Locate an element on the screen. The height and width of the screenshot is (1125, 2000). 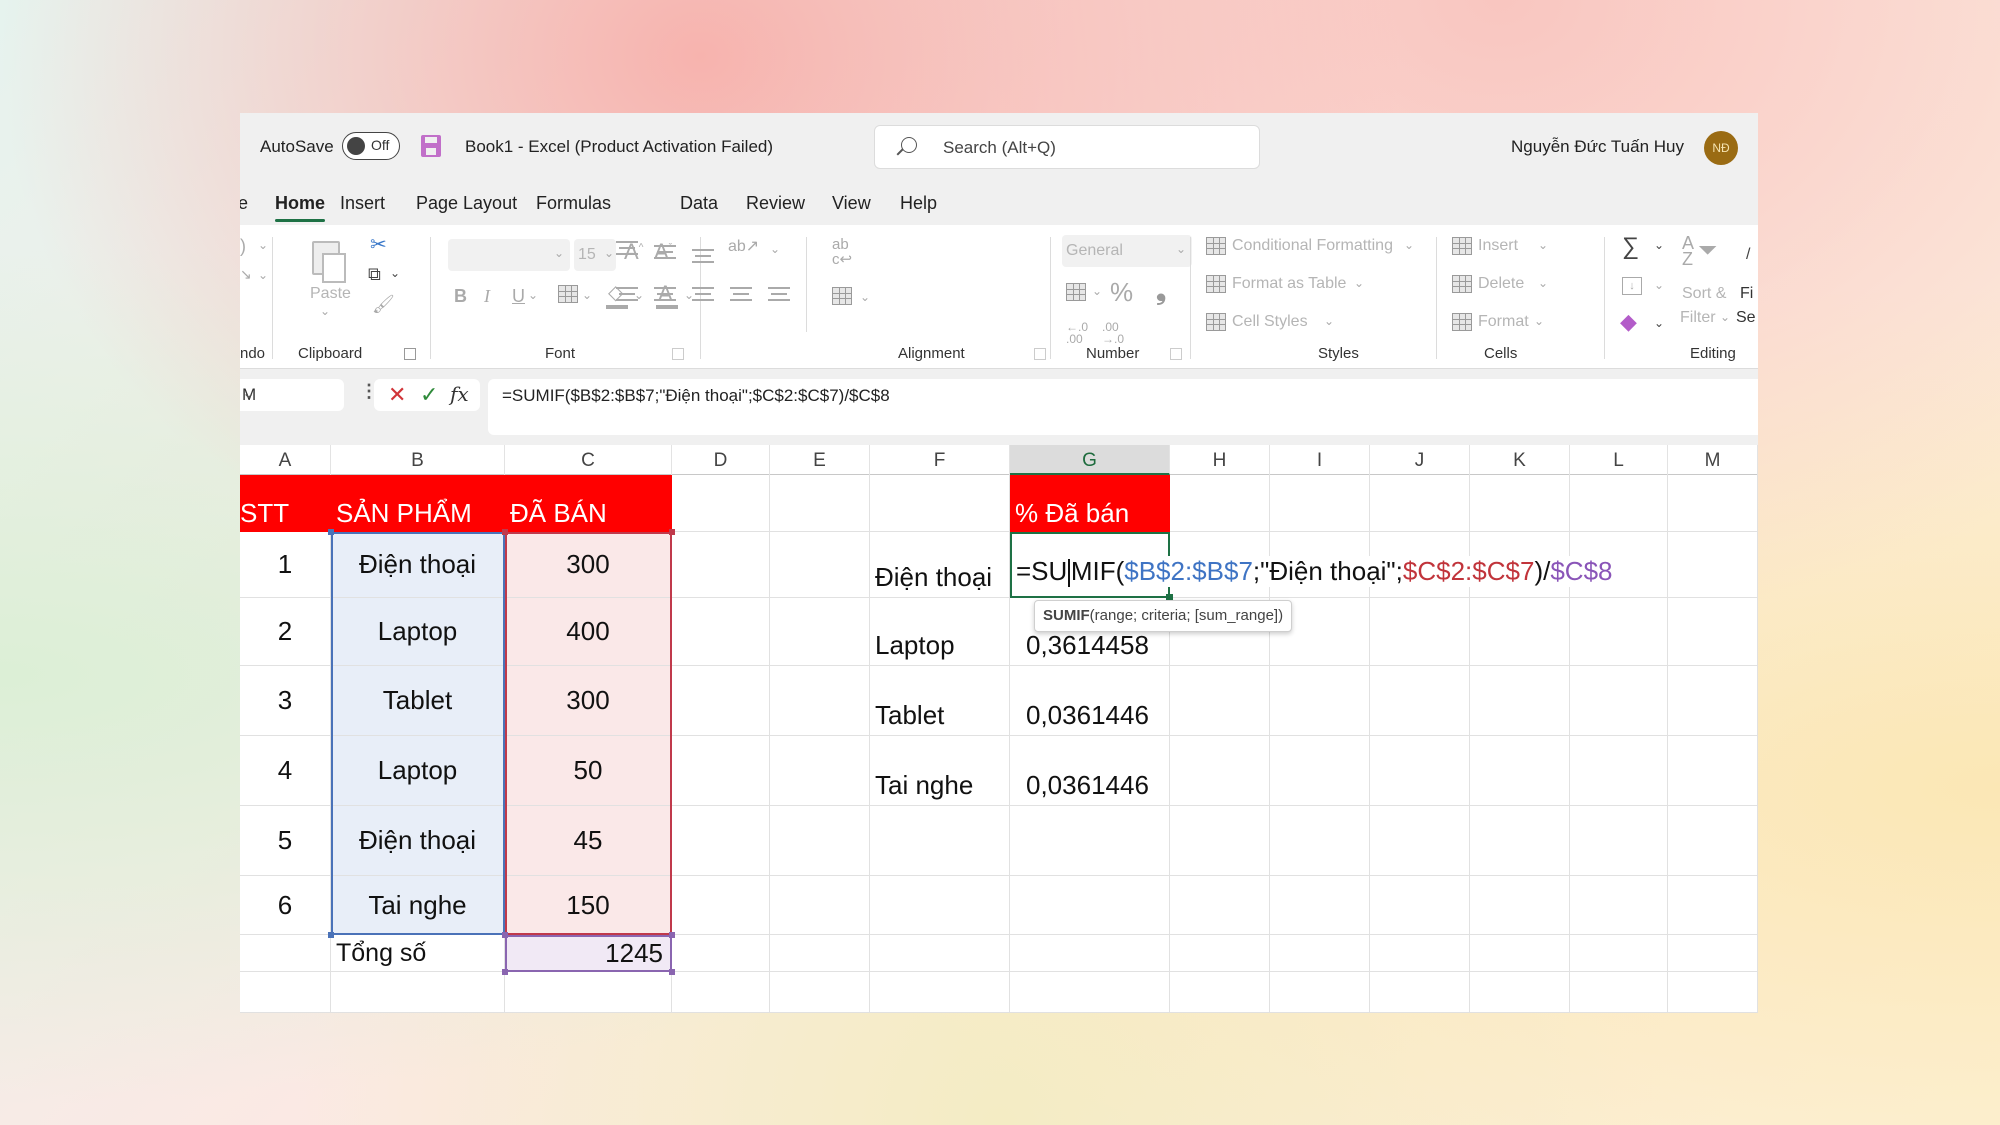
underline-button: U is located at coordinates (518, 296).